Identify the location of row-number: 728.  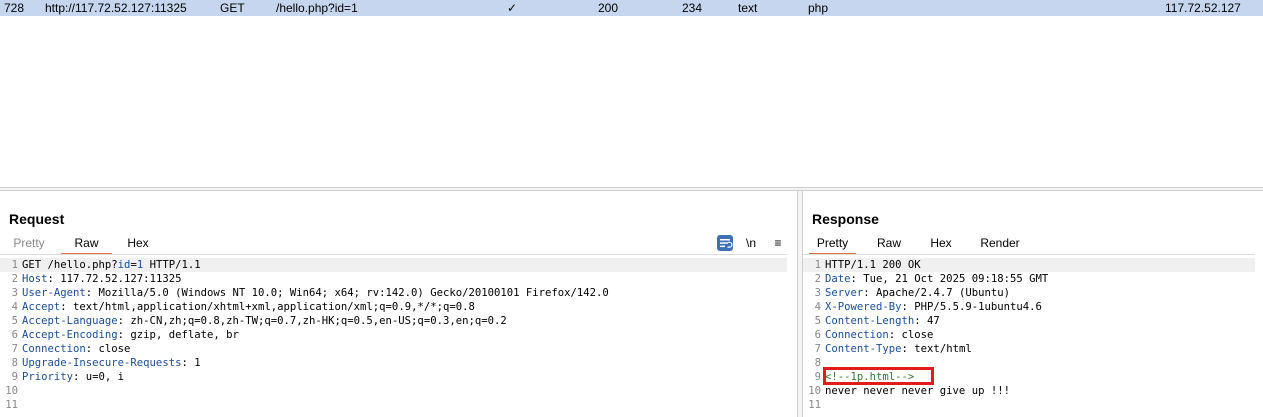
(14, 8).